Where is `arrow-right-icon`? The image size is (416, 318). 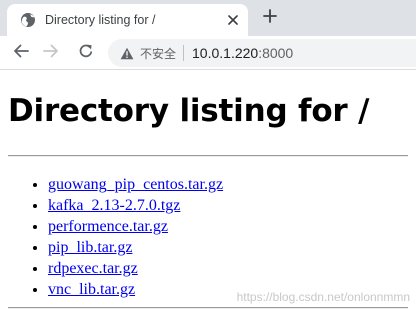
arrow-right-icon is located at coordinates (51, 53).